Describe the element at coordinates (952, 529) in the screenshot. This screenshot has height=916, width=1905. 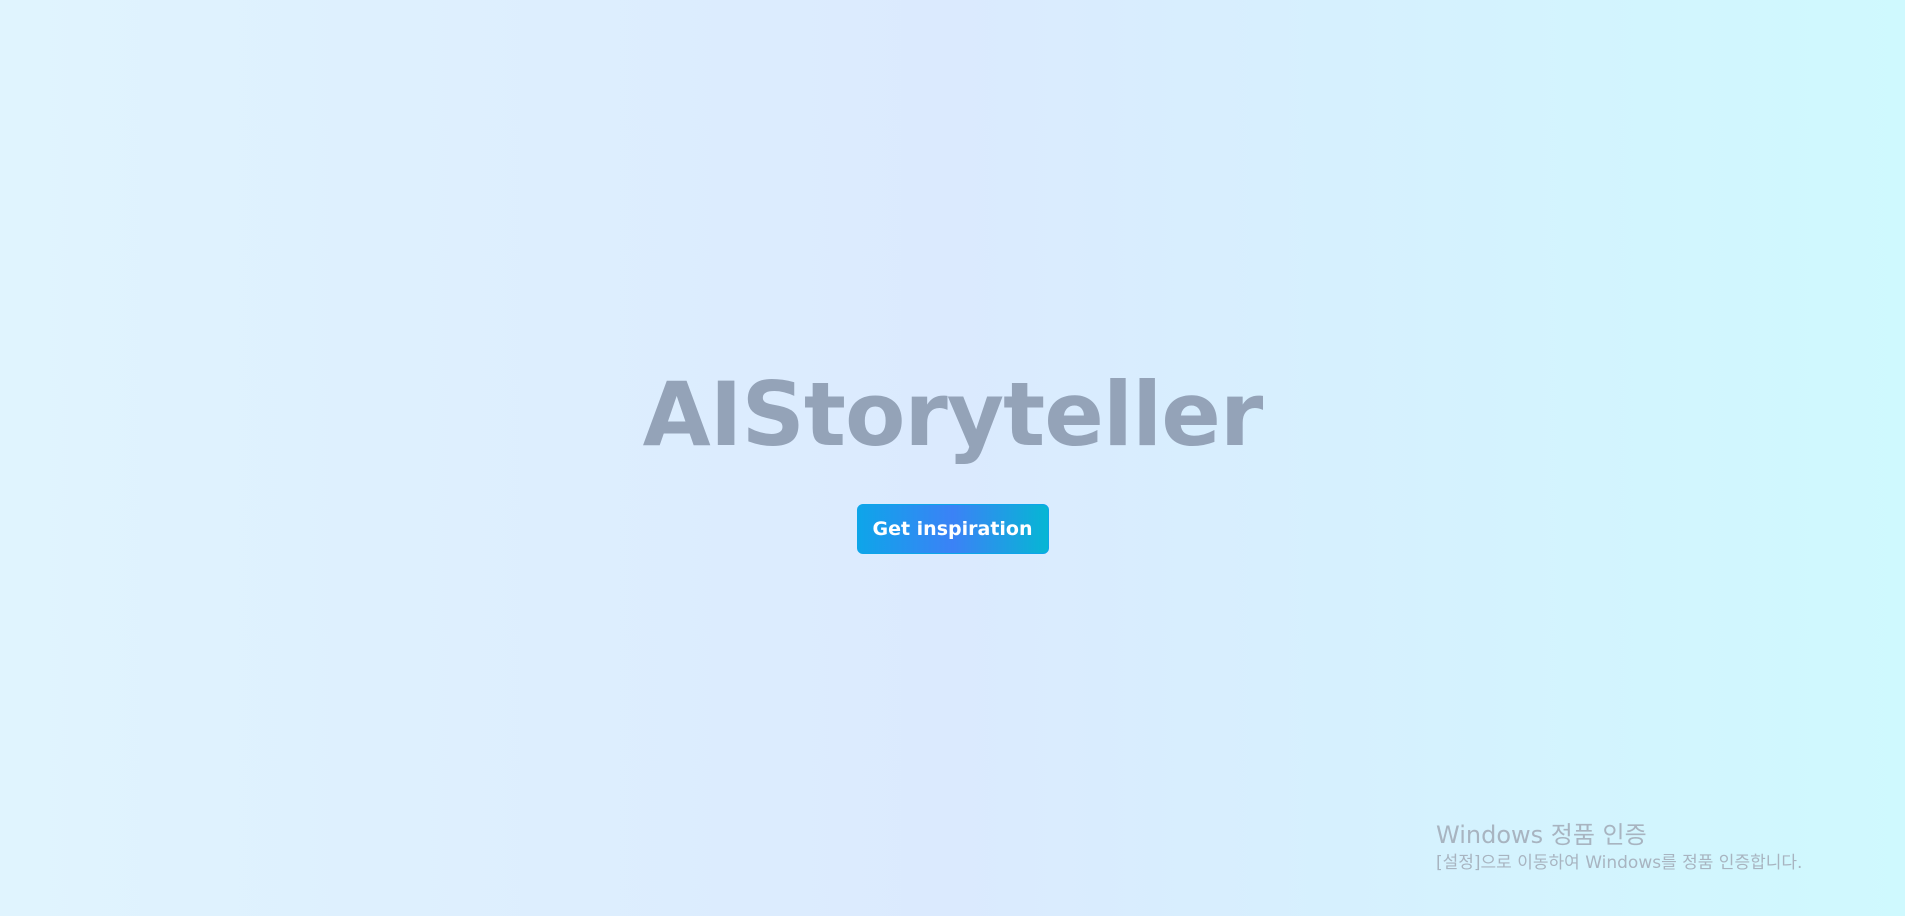
I see `get-inspiration-button: Get inspiration` at that location.